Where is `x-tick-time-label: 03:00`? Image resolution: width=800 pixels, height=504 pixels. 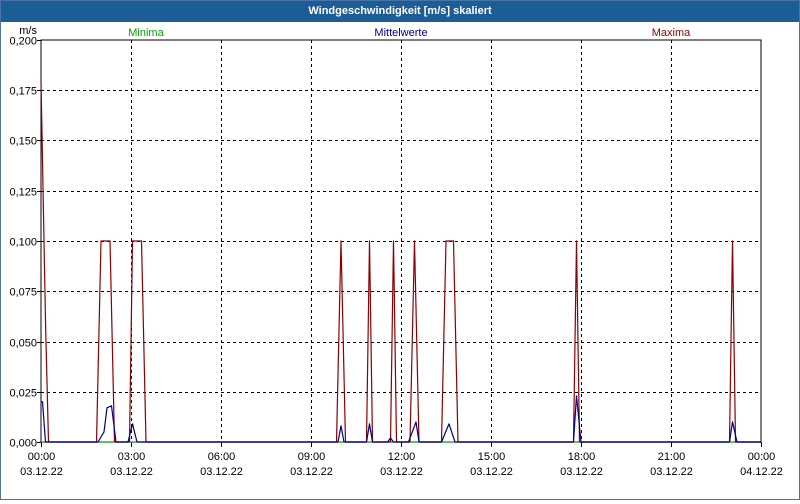 x-tick-time-label: 03:00 is located at coordinates (132, 457).